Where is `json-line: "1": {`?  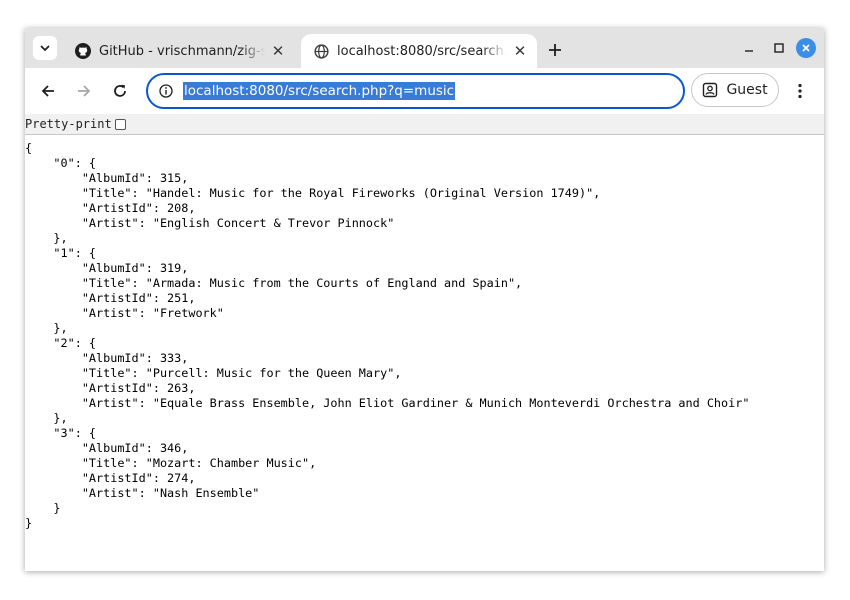
json-line: "1": { is located at coordinates (61, 253).